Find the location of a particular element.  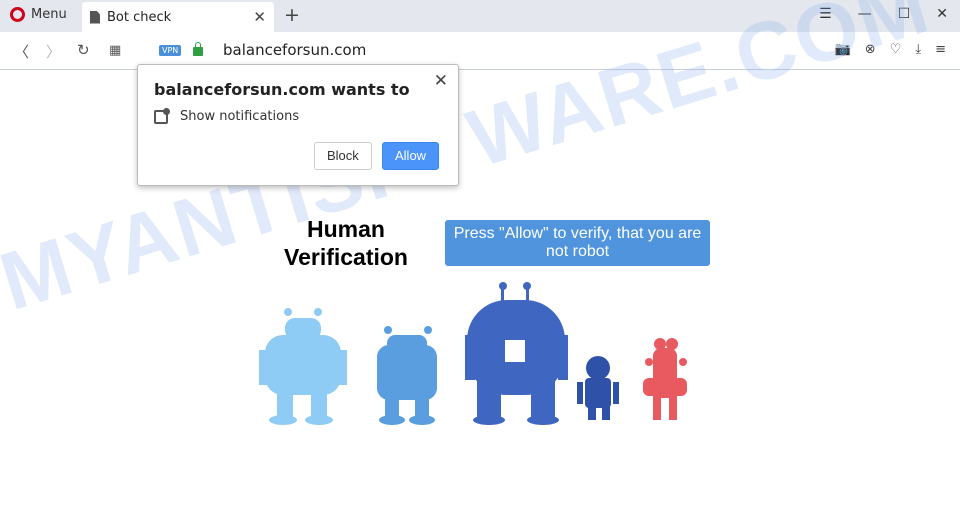

menu-label: Menu is located at coordinates (49, 14).